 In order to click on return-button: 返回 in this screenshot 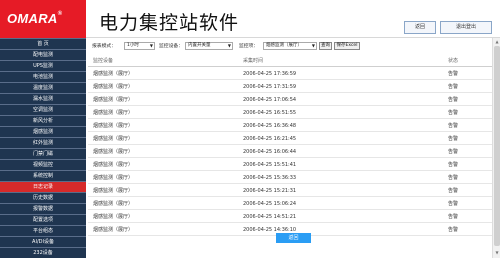, I will do `click(293, 238)`.